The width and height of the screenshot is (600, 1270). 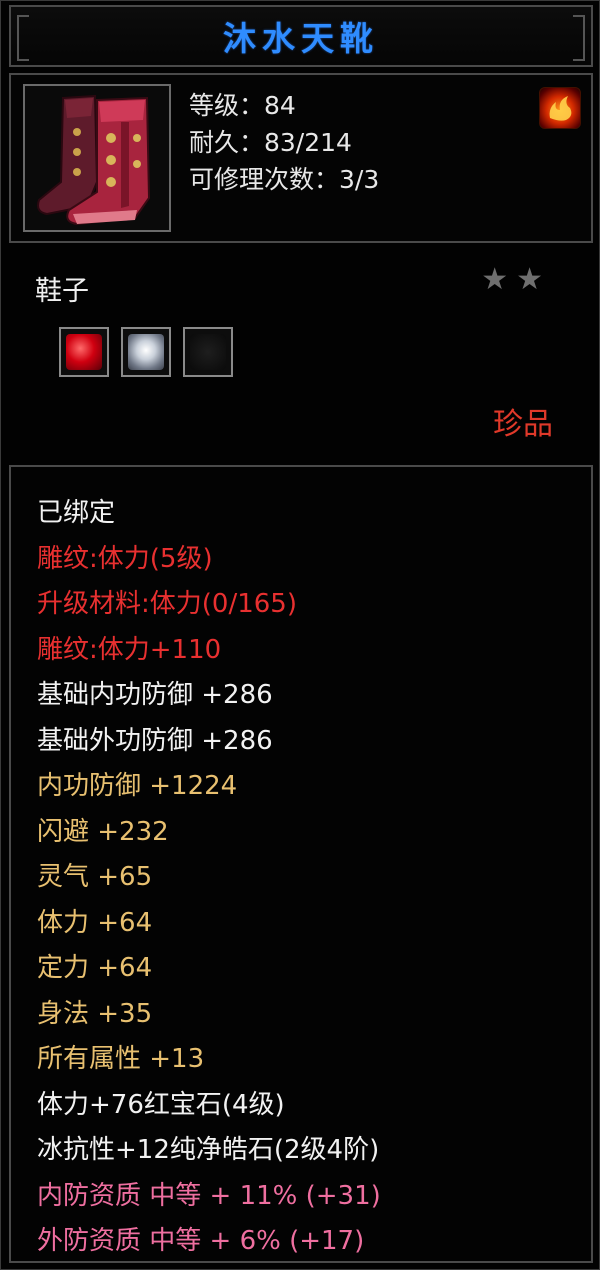 I want to click on diamond-gem-icon, so click(x=146, y=352).